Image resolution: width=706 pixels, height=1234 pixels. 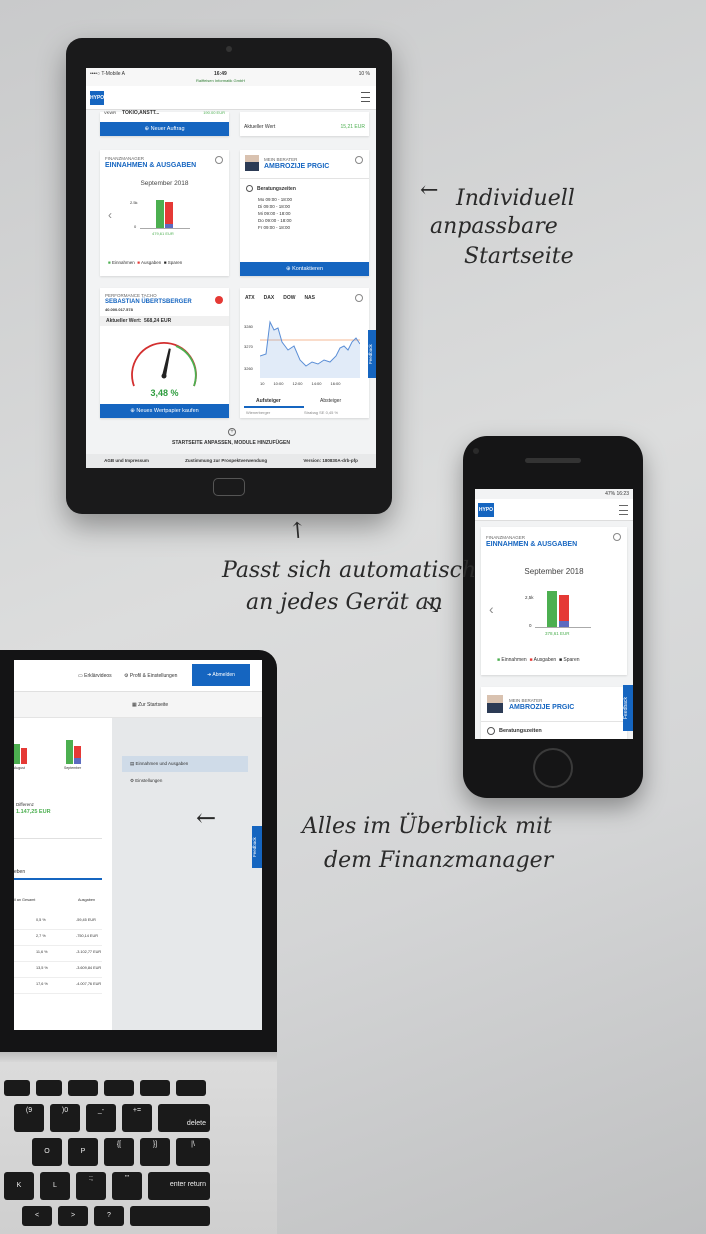 What do you see at coordinates (164, 393) in the screenshot?
I see `gauge-percent: 3,48 %` at bounding box center [164, 393].